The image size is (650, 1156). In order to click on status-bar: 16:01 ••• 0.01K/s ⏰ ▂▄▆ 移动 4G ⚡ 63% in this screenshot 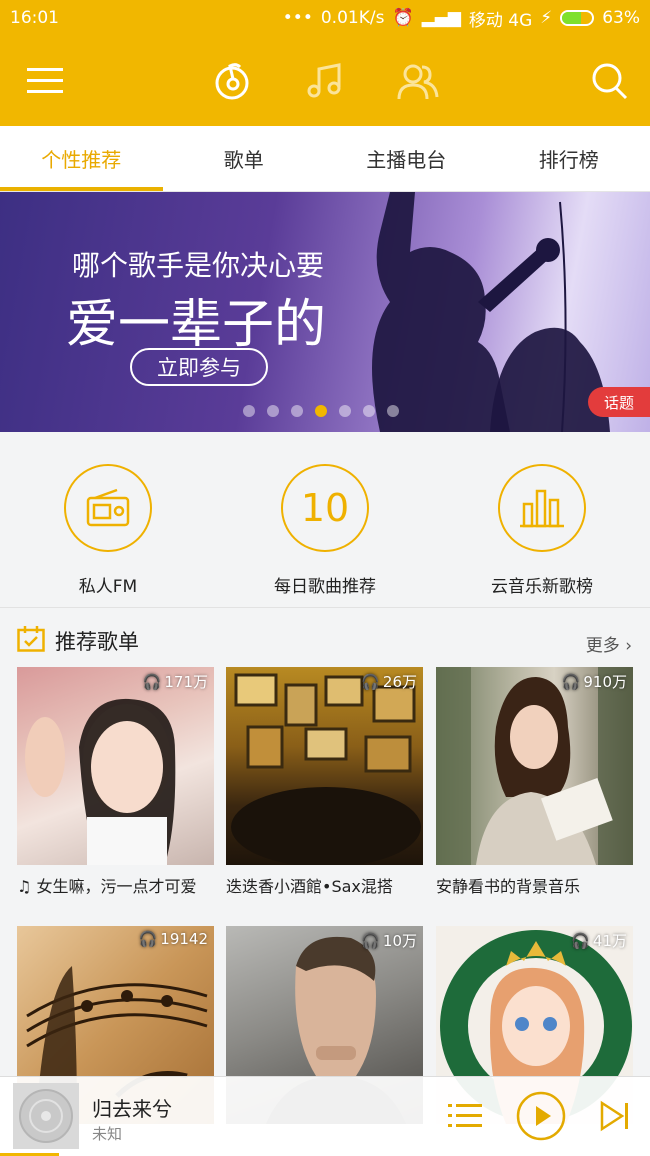, I will do `click(325, 18)`.